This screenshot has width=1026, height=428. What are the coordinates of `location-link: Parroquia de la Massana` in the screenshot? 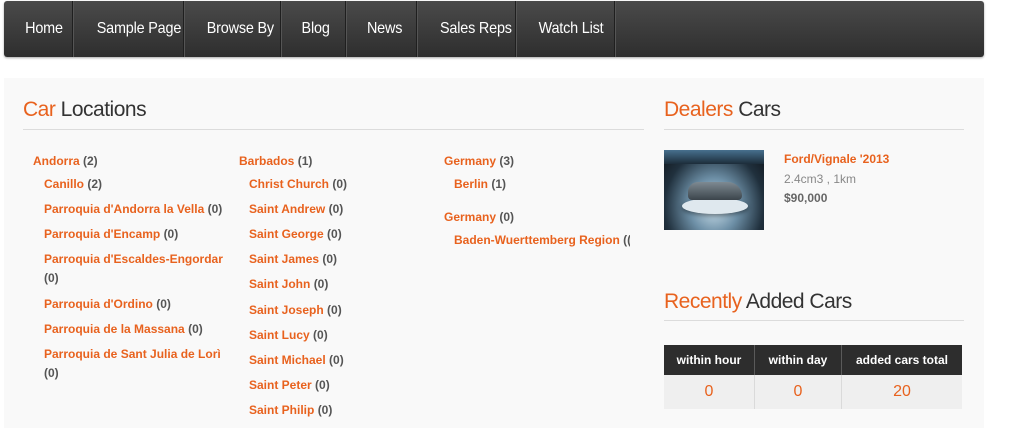 It's located at (114, 329).